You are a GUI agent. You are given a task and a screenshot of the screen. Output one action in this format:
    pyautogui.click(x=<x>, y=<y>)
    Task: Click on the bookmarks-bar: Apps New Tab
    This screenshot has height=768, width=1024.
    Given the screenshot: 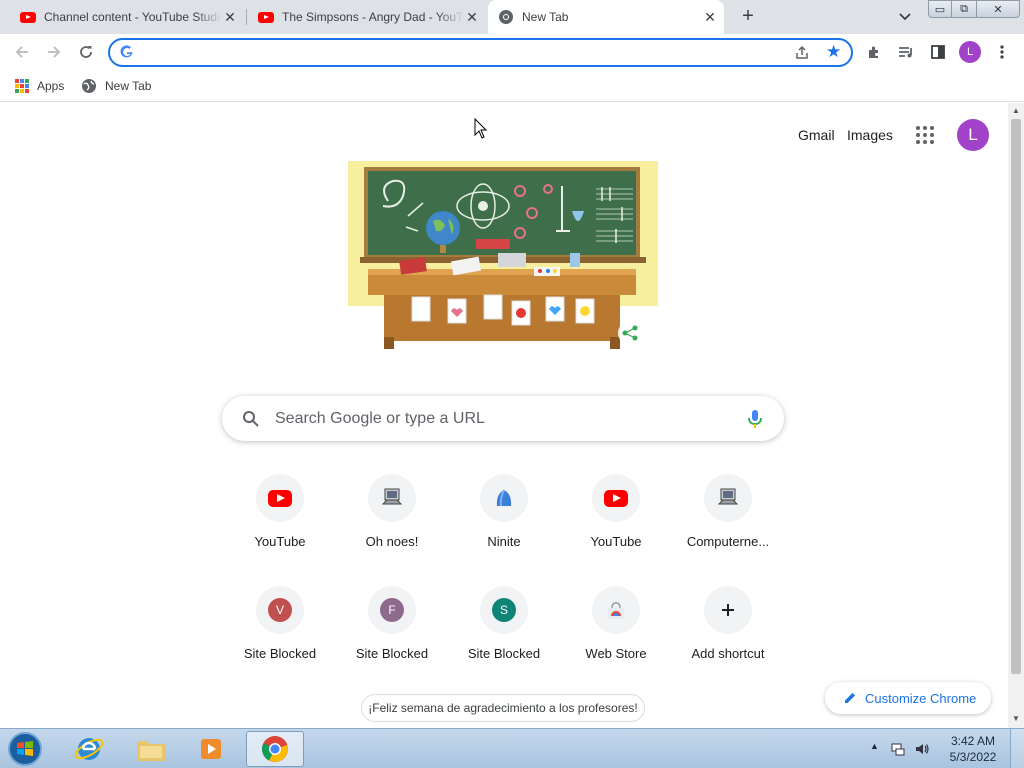 What is the action you would take?
    pyautogui.click(x=512, y=86)
    